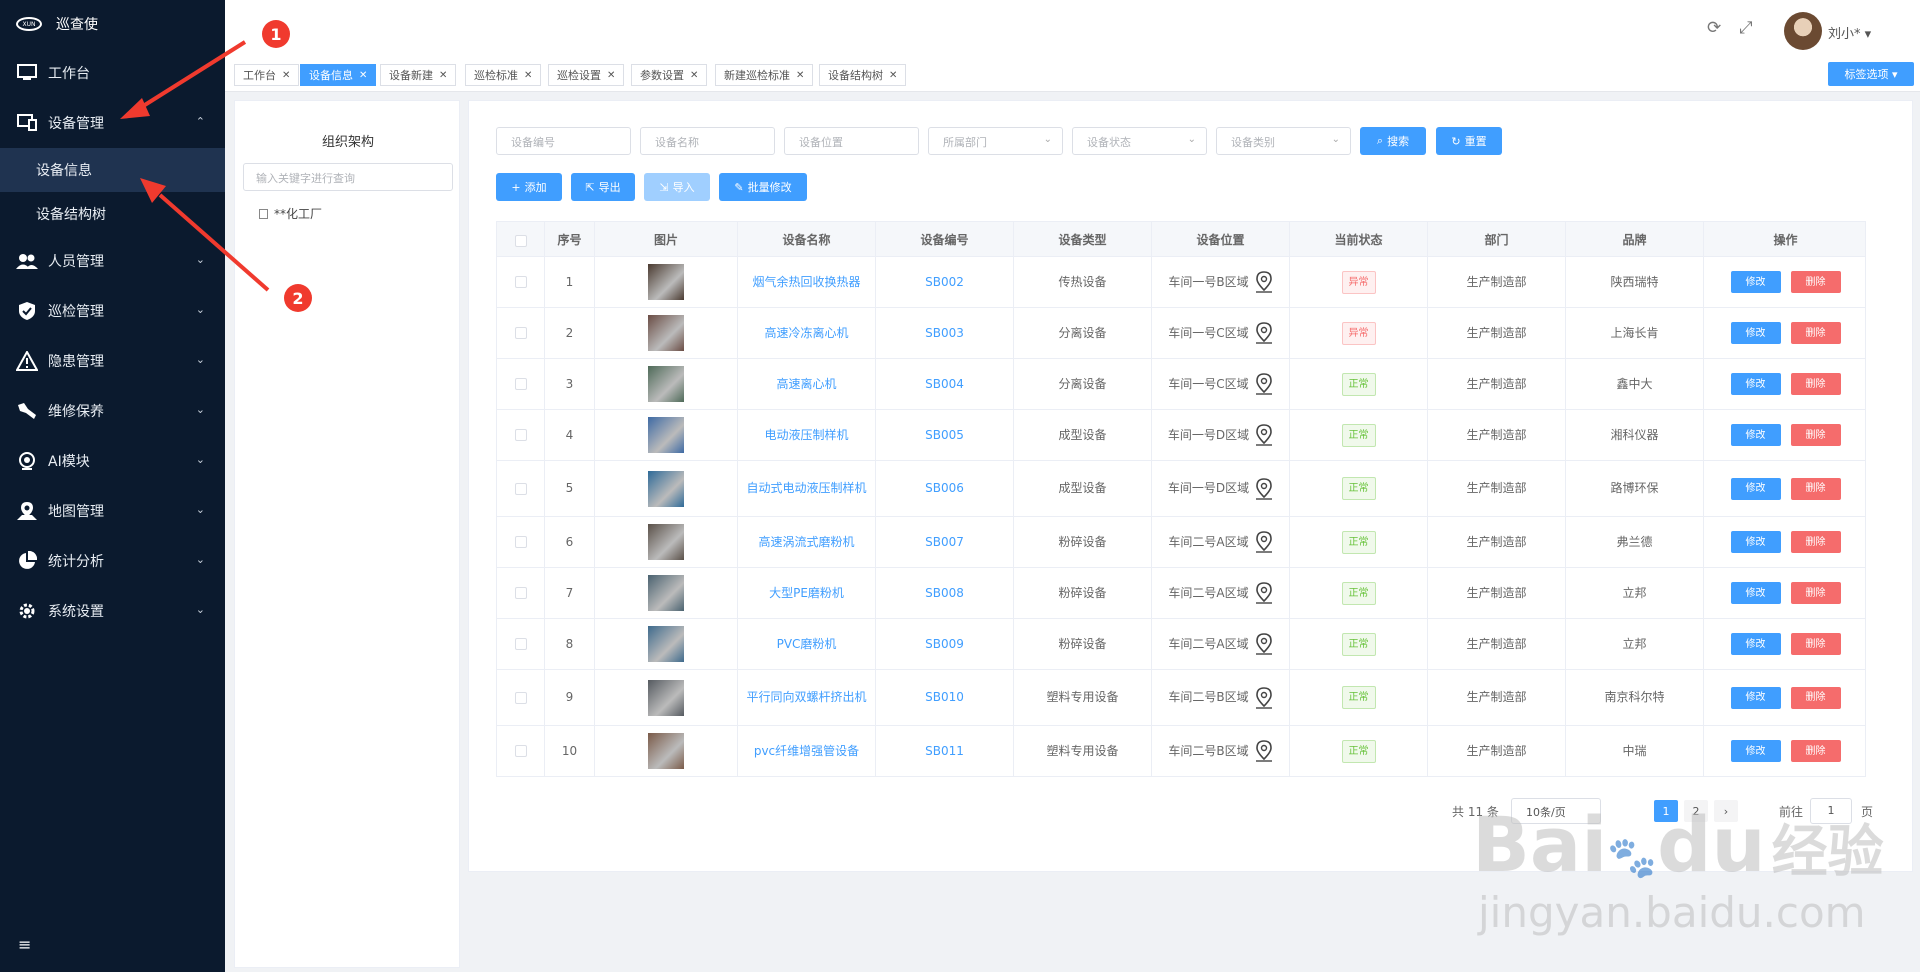 The image size is (1920, 972). I want to click on watermark-cn: 经验, so click(1827, 852).